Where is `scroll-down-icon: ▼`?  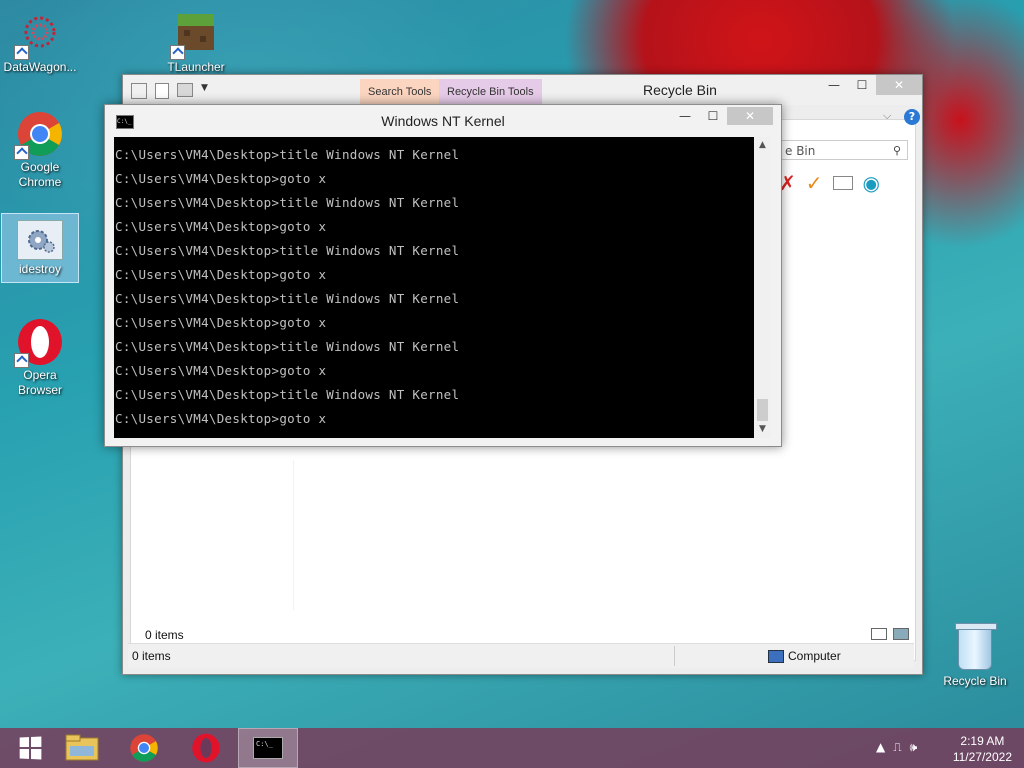 scroll-down-icon: ▼ is located at coordinates (762, 429).